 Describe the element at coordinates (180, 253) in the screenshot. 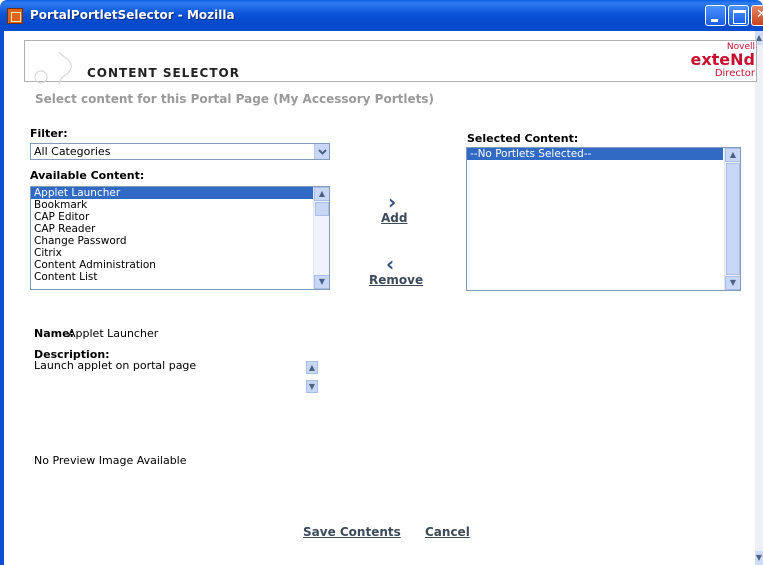

I see `list-item: Citrix` at that location.